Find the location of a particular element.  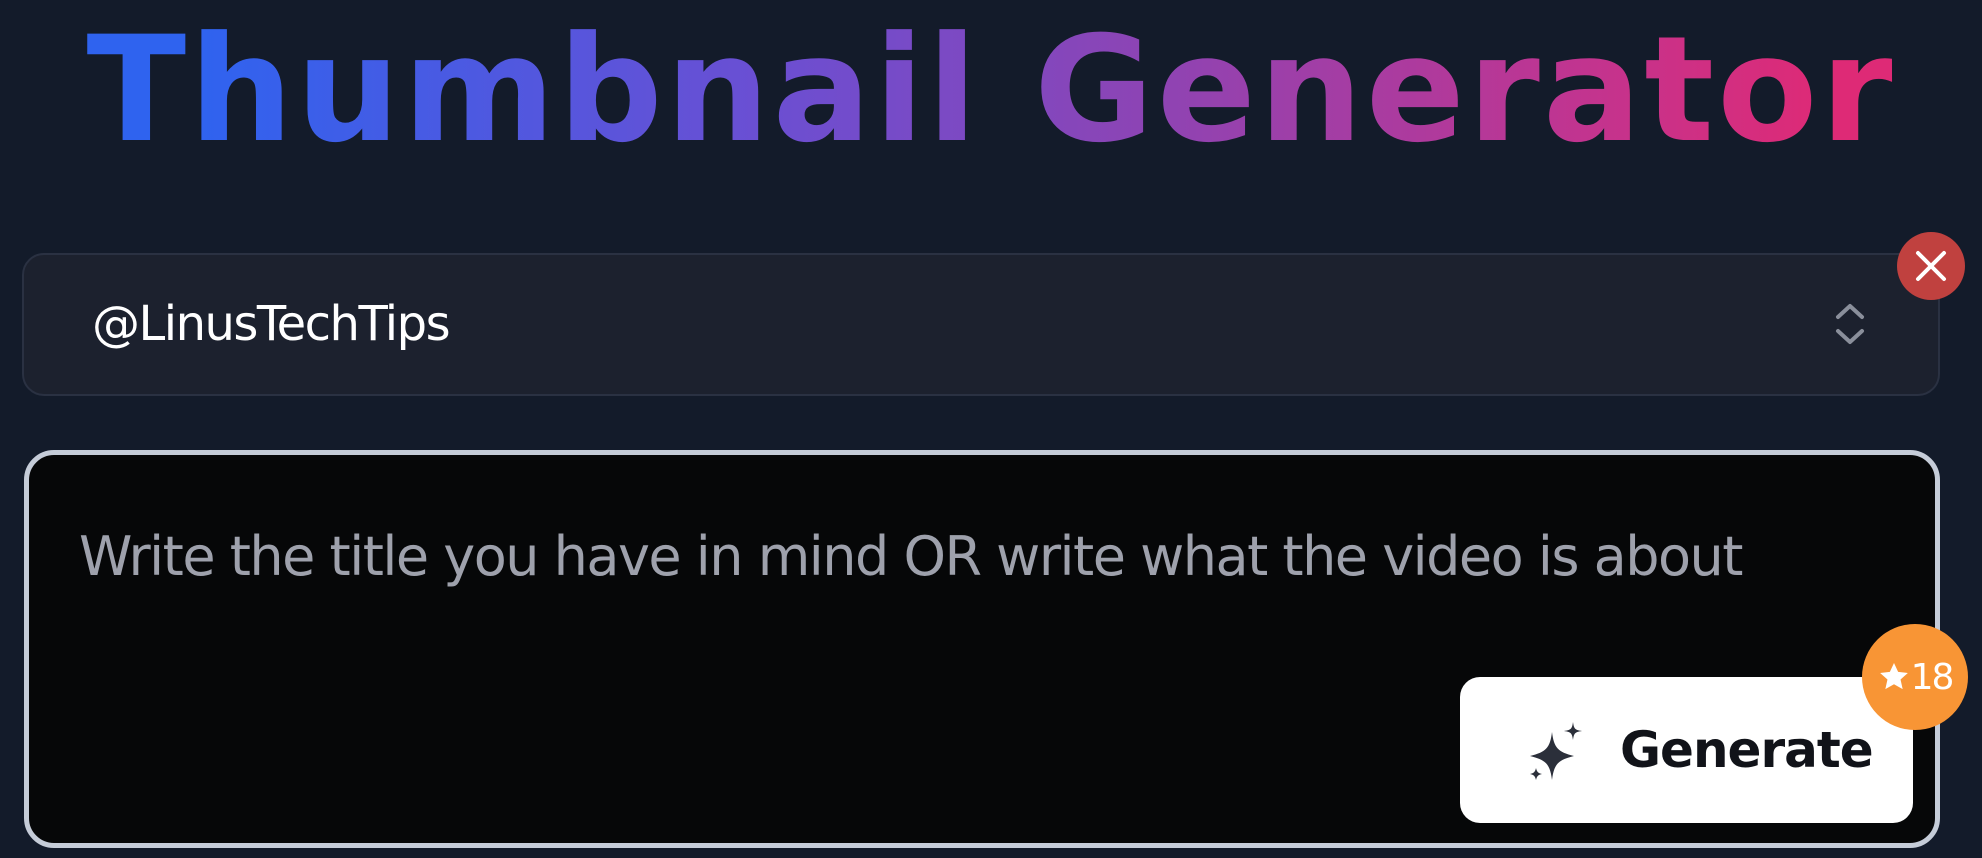

close-icon is located at coordinates (1931, 266).